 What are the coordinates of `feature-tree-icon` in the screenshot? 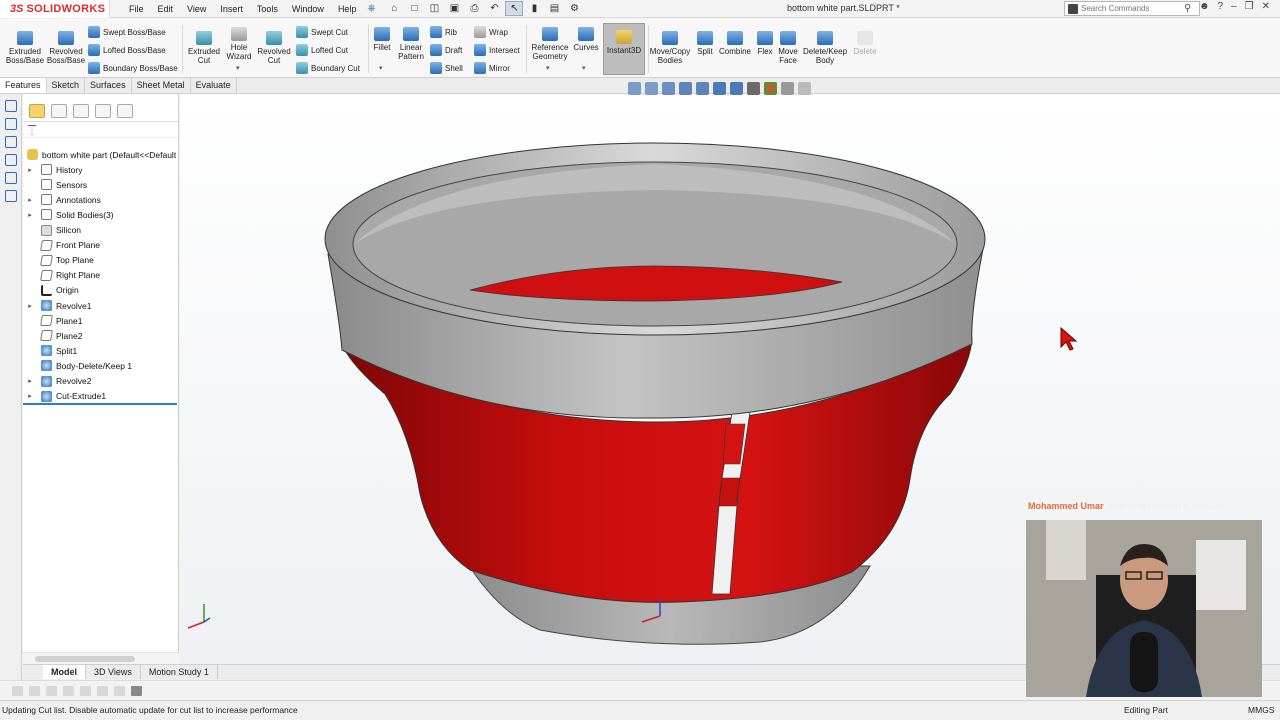 It's located at (11, 106).